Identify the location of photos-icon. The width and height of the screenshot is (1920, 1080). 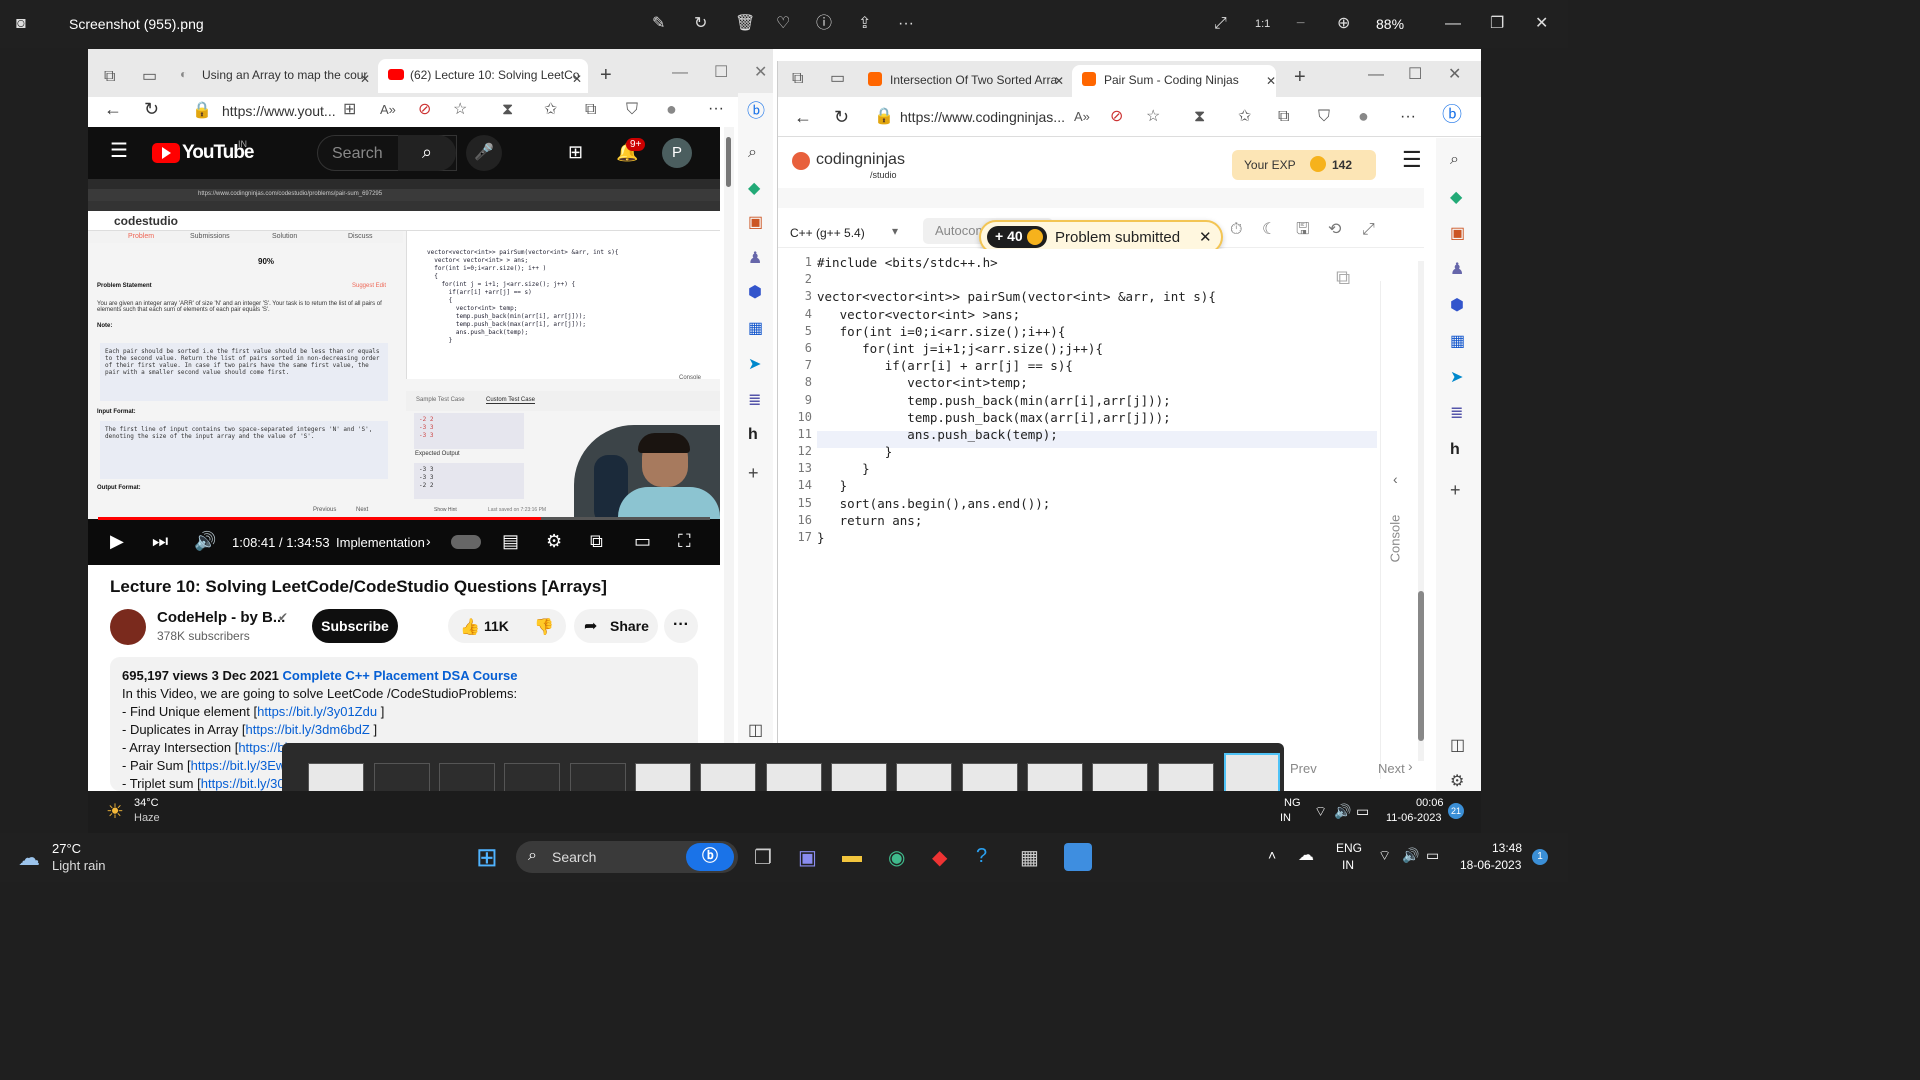
(1078, 857).